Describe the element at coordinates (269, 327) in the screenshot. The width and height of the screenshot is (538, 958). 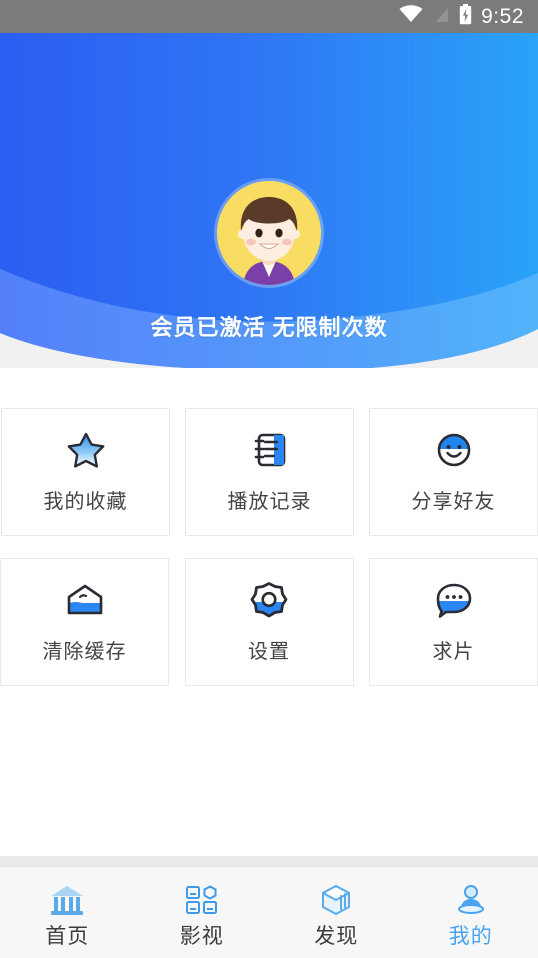
I see `membership-status-text: 会员已激活 无限制次数` at that location.